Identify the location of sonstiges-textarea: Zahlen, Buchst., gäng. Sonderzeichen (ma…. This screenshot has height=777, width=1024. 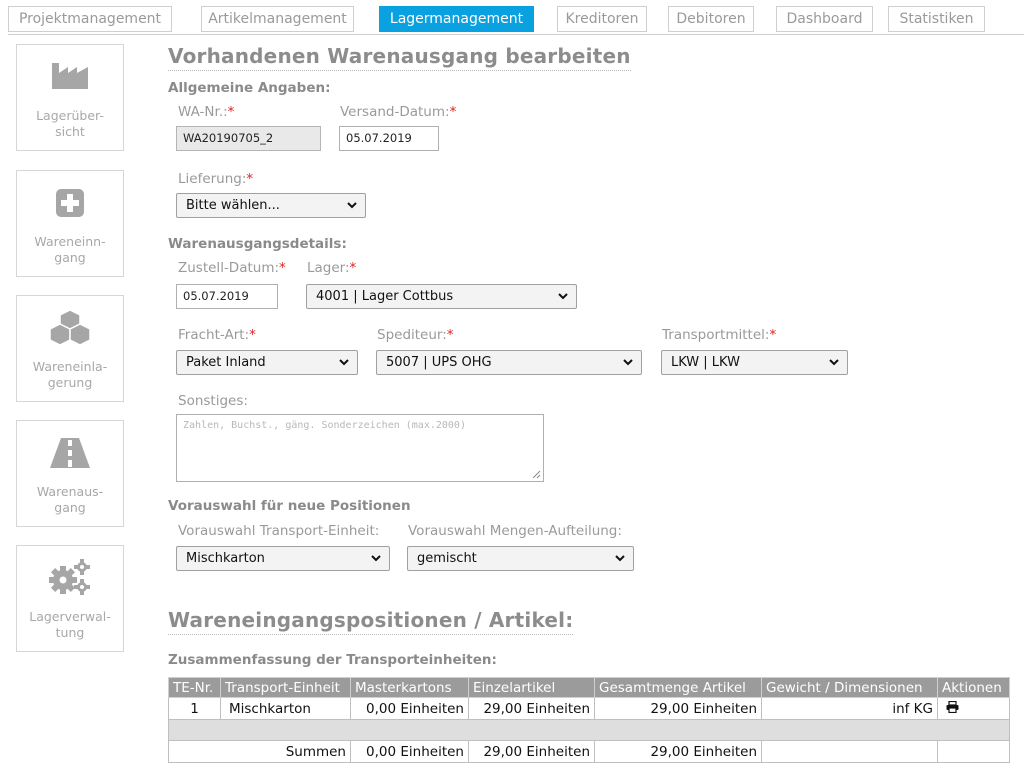
(360, 448).